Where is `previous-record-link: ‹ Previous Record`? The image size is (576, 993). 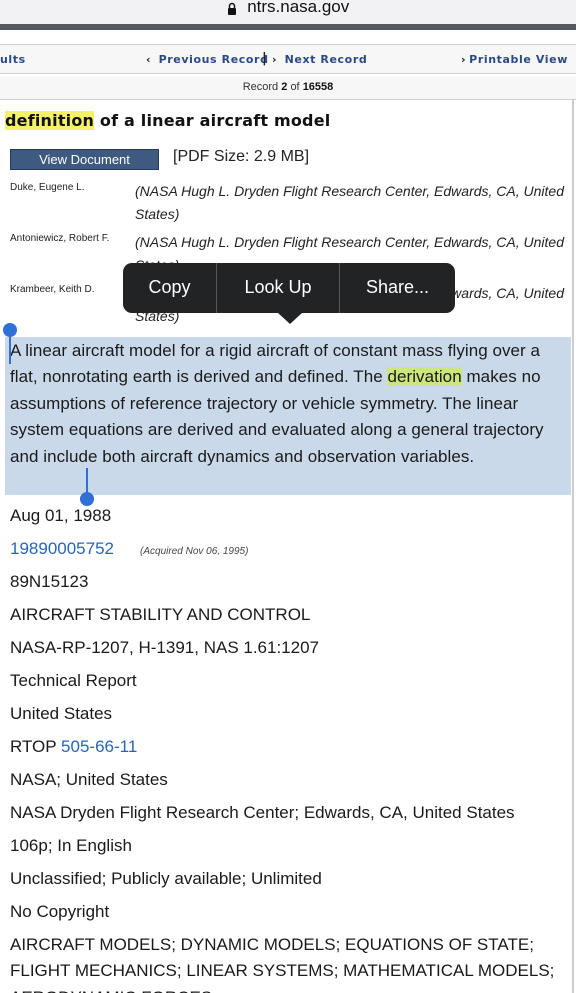 previous-record-link: ‹ Previous Record is located at coordinates (207, 59).